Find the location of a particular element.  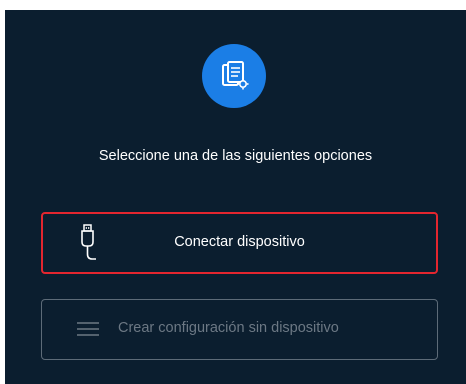

menu-lines-icon is located at coordinates (88, 331).